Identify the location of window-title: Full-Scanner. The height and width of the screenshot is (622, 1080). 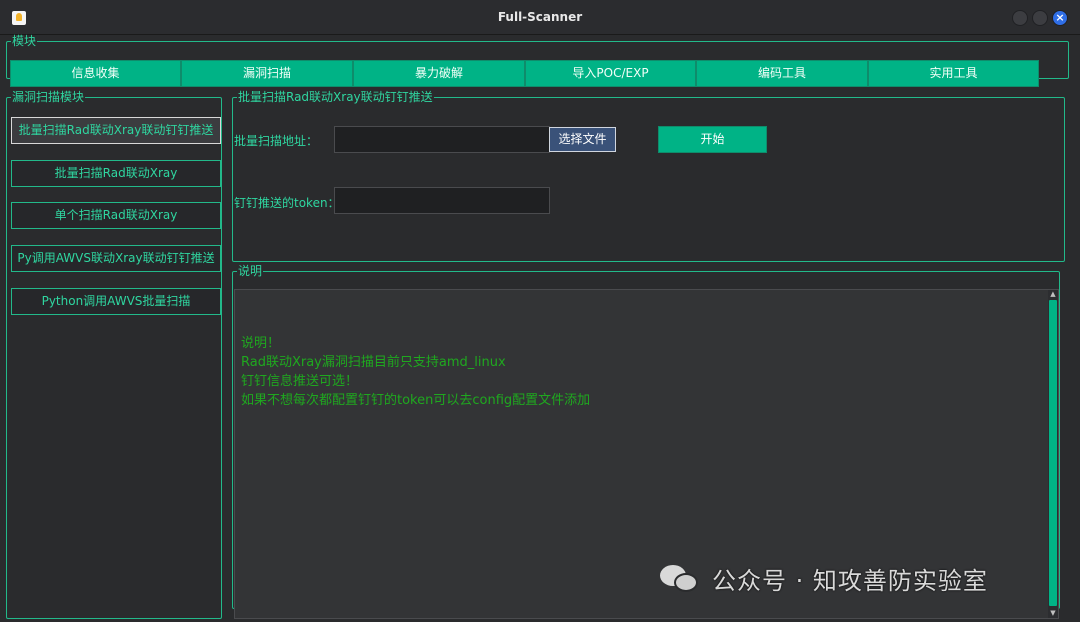
(540, 17).